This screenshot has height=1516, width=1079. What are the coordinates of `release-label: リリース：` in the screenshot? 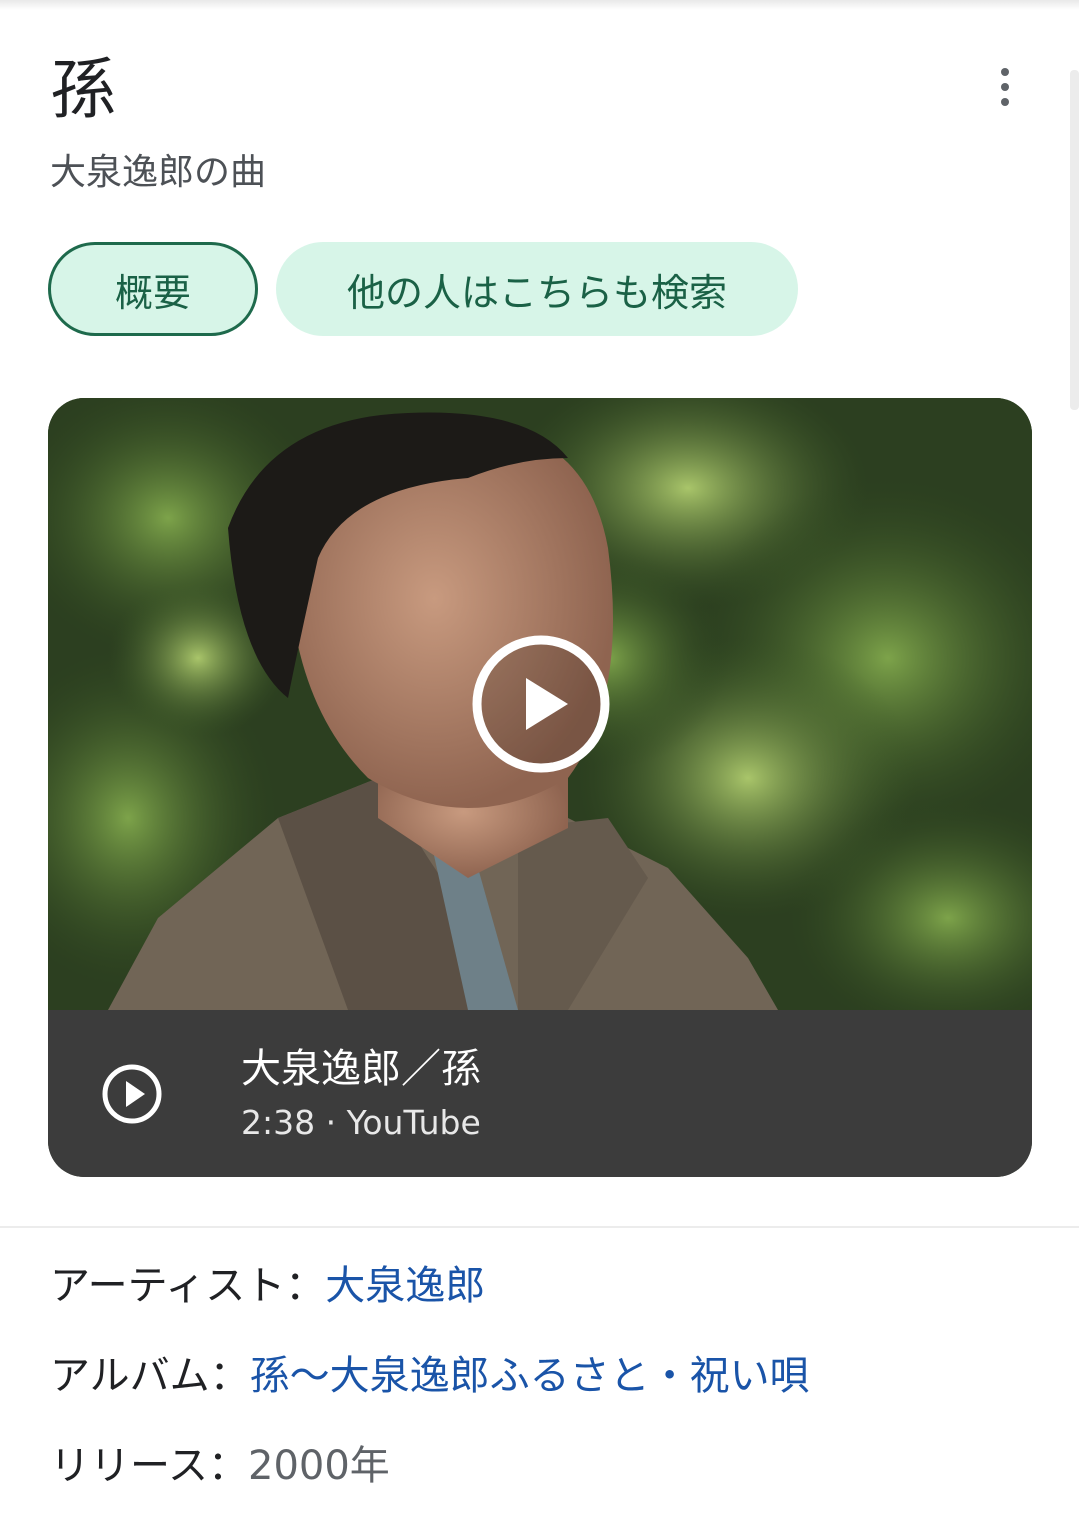 It's located at (149, 1466).